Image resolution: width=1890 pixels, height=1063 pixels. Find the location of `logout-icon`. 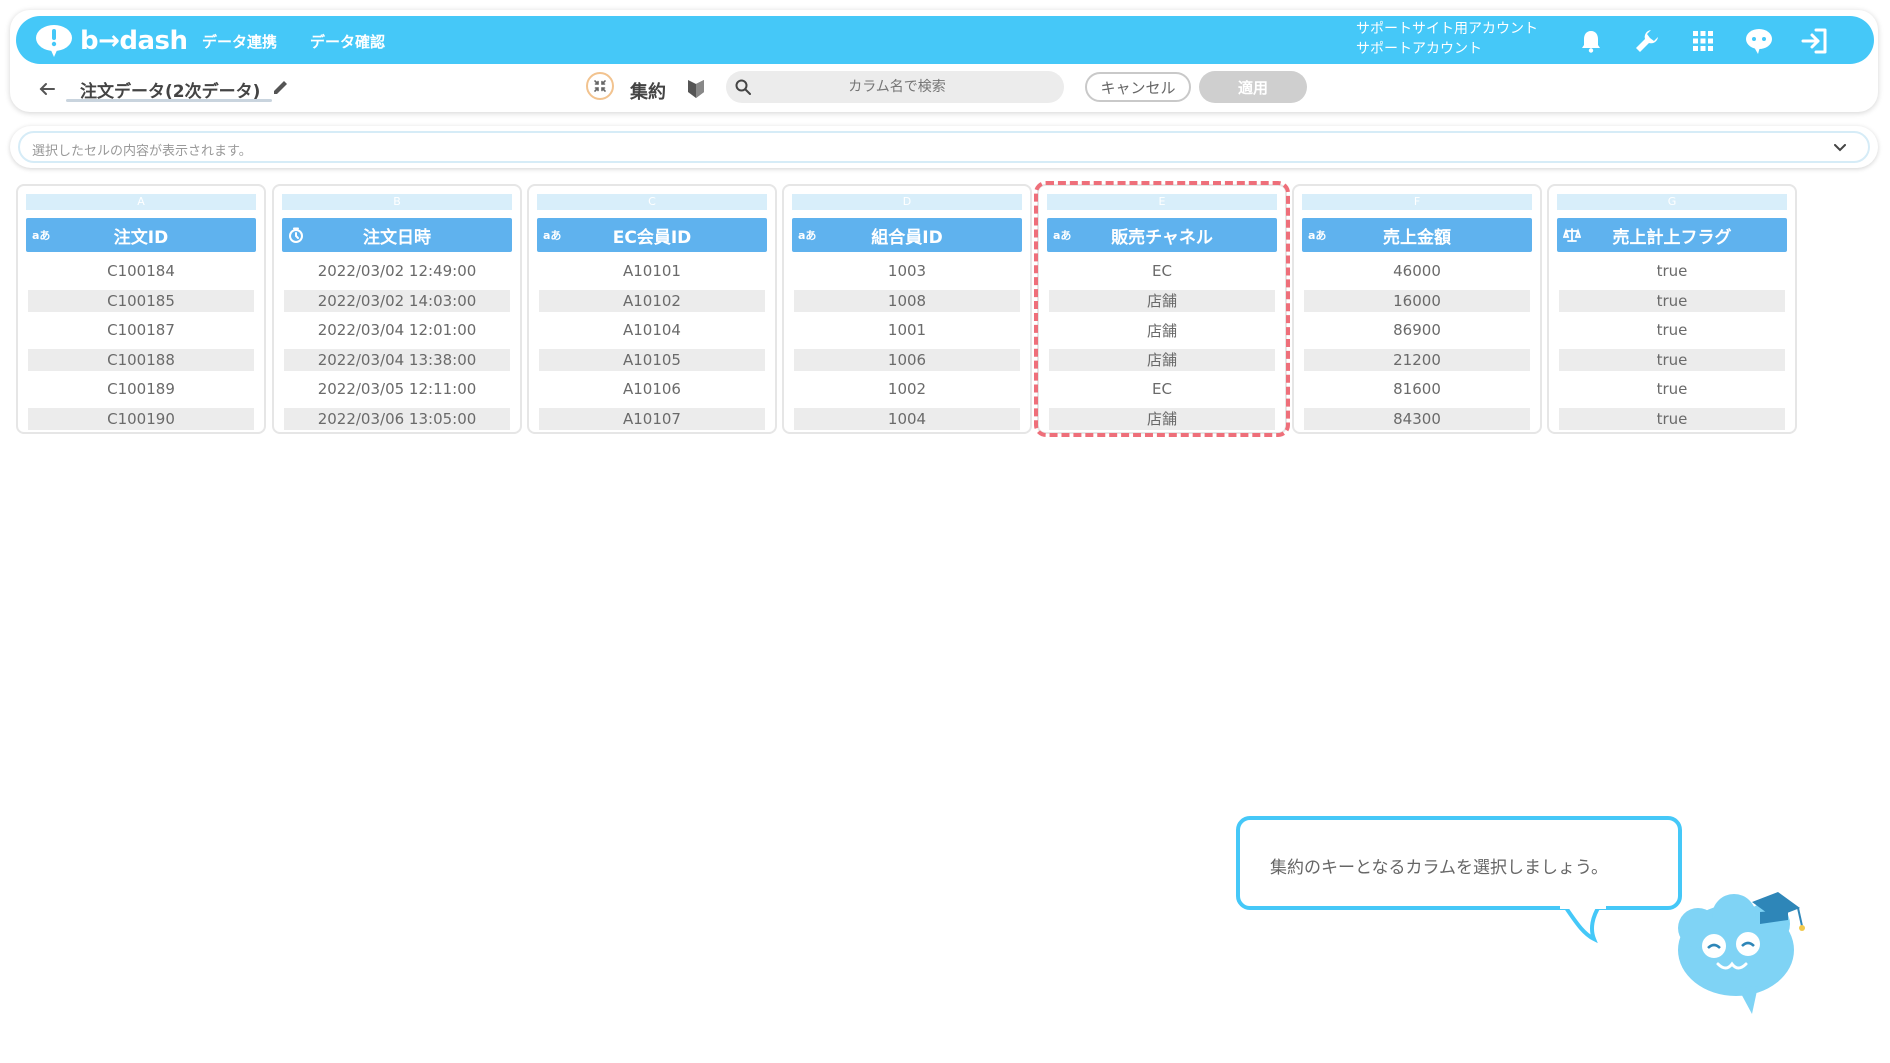

logout-icon is located at coordinates (1815, 41).